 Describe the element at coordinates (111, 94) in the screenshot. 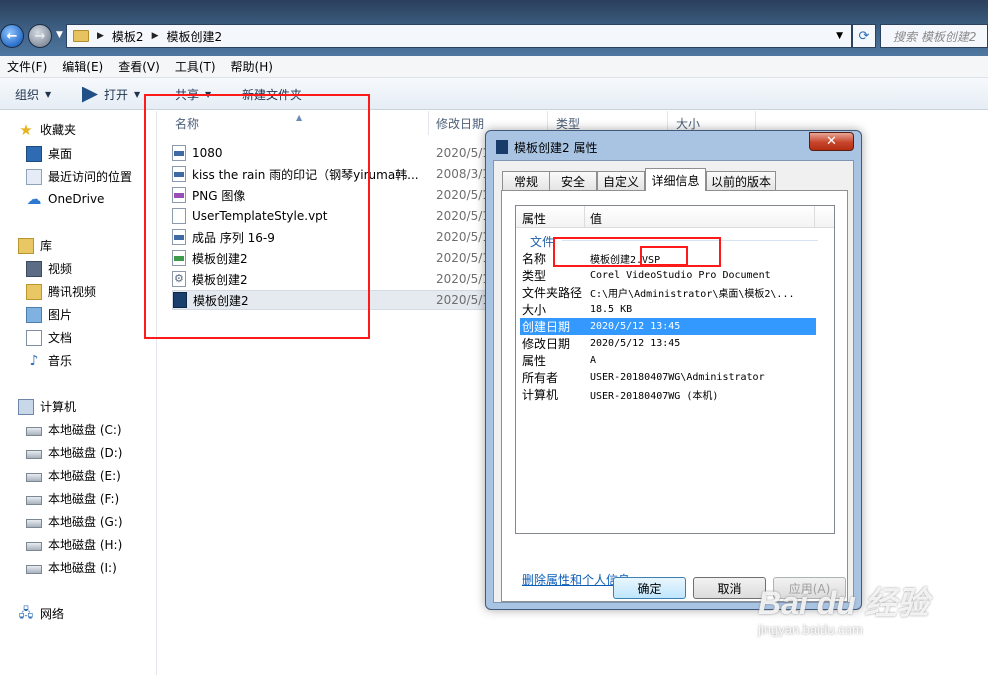

I see `open-button: 打开 ▼` at that location.